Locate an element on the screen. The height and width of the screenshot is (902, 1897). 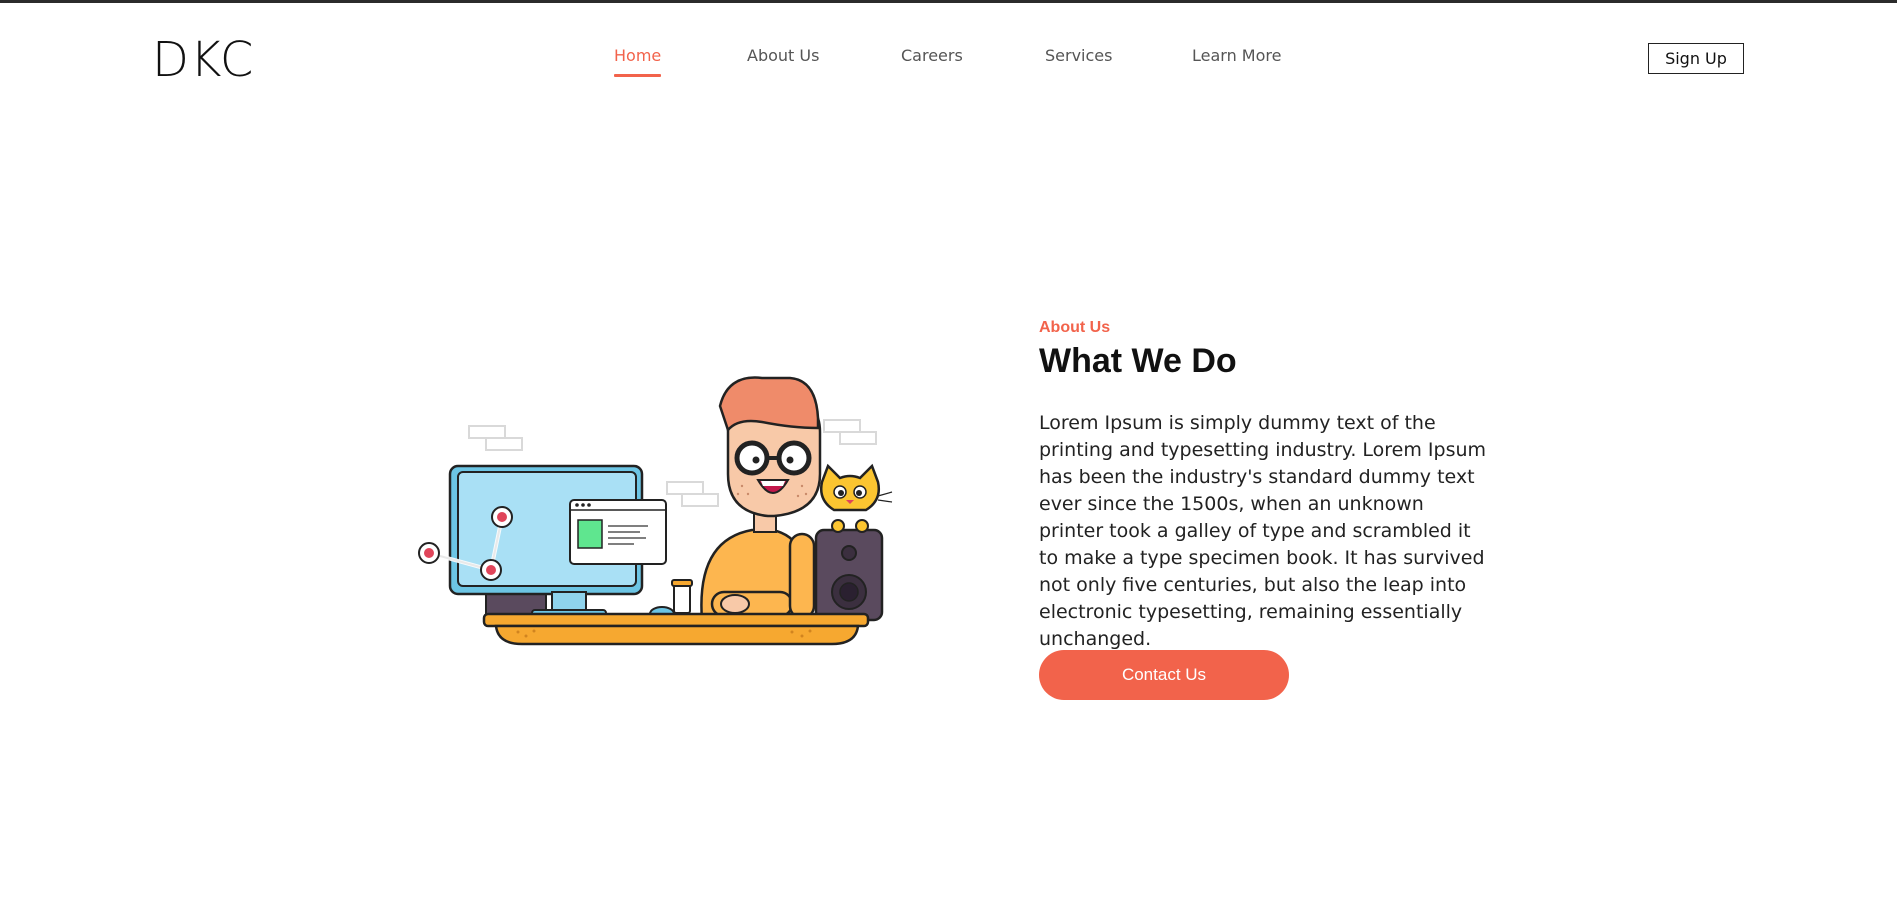
nav-home-label: Home is located at coordinates (638, 55).